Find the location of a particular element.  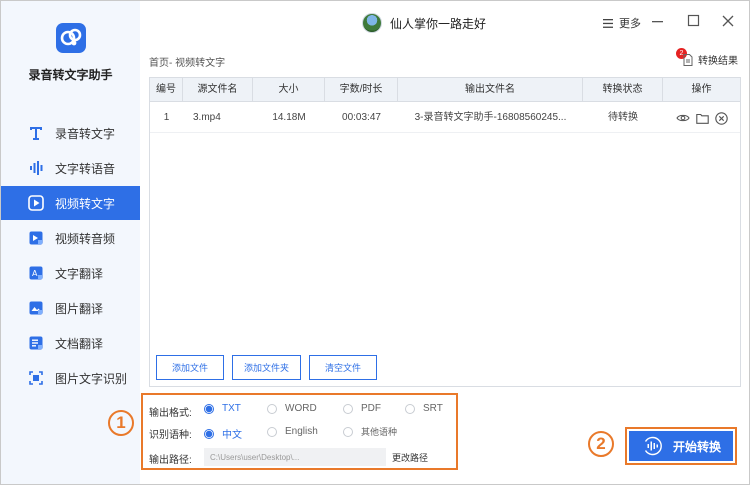

option-label: 中文 is located at coordinates (232, 435).